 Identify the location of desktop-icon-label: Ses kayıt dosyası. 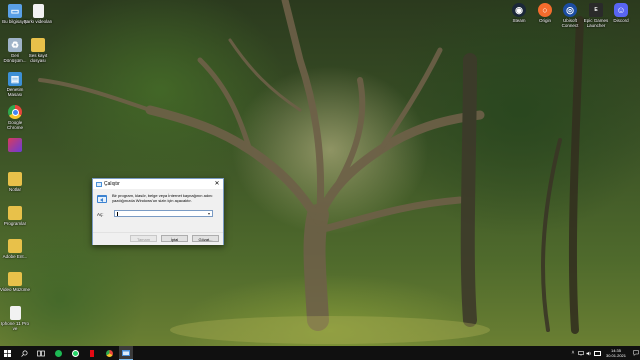
(38, 58).